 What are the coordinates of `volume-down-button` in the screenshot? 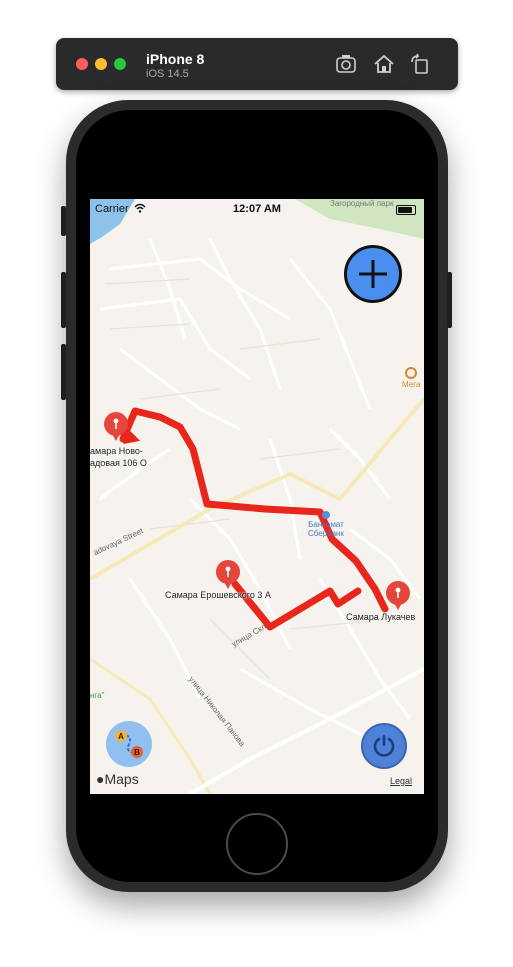 It's located at (63, 372).